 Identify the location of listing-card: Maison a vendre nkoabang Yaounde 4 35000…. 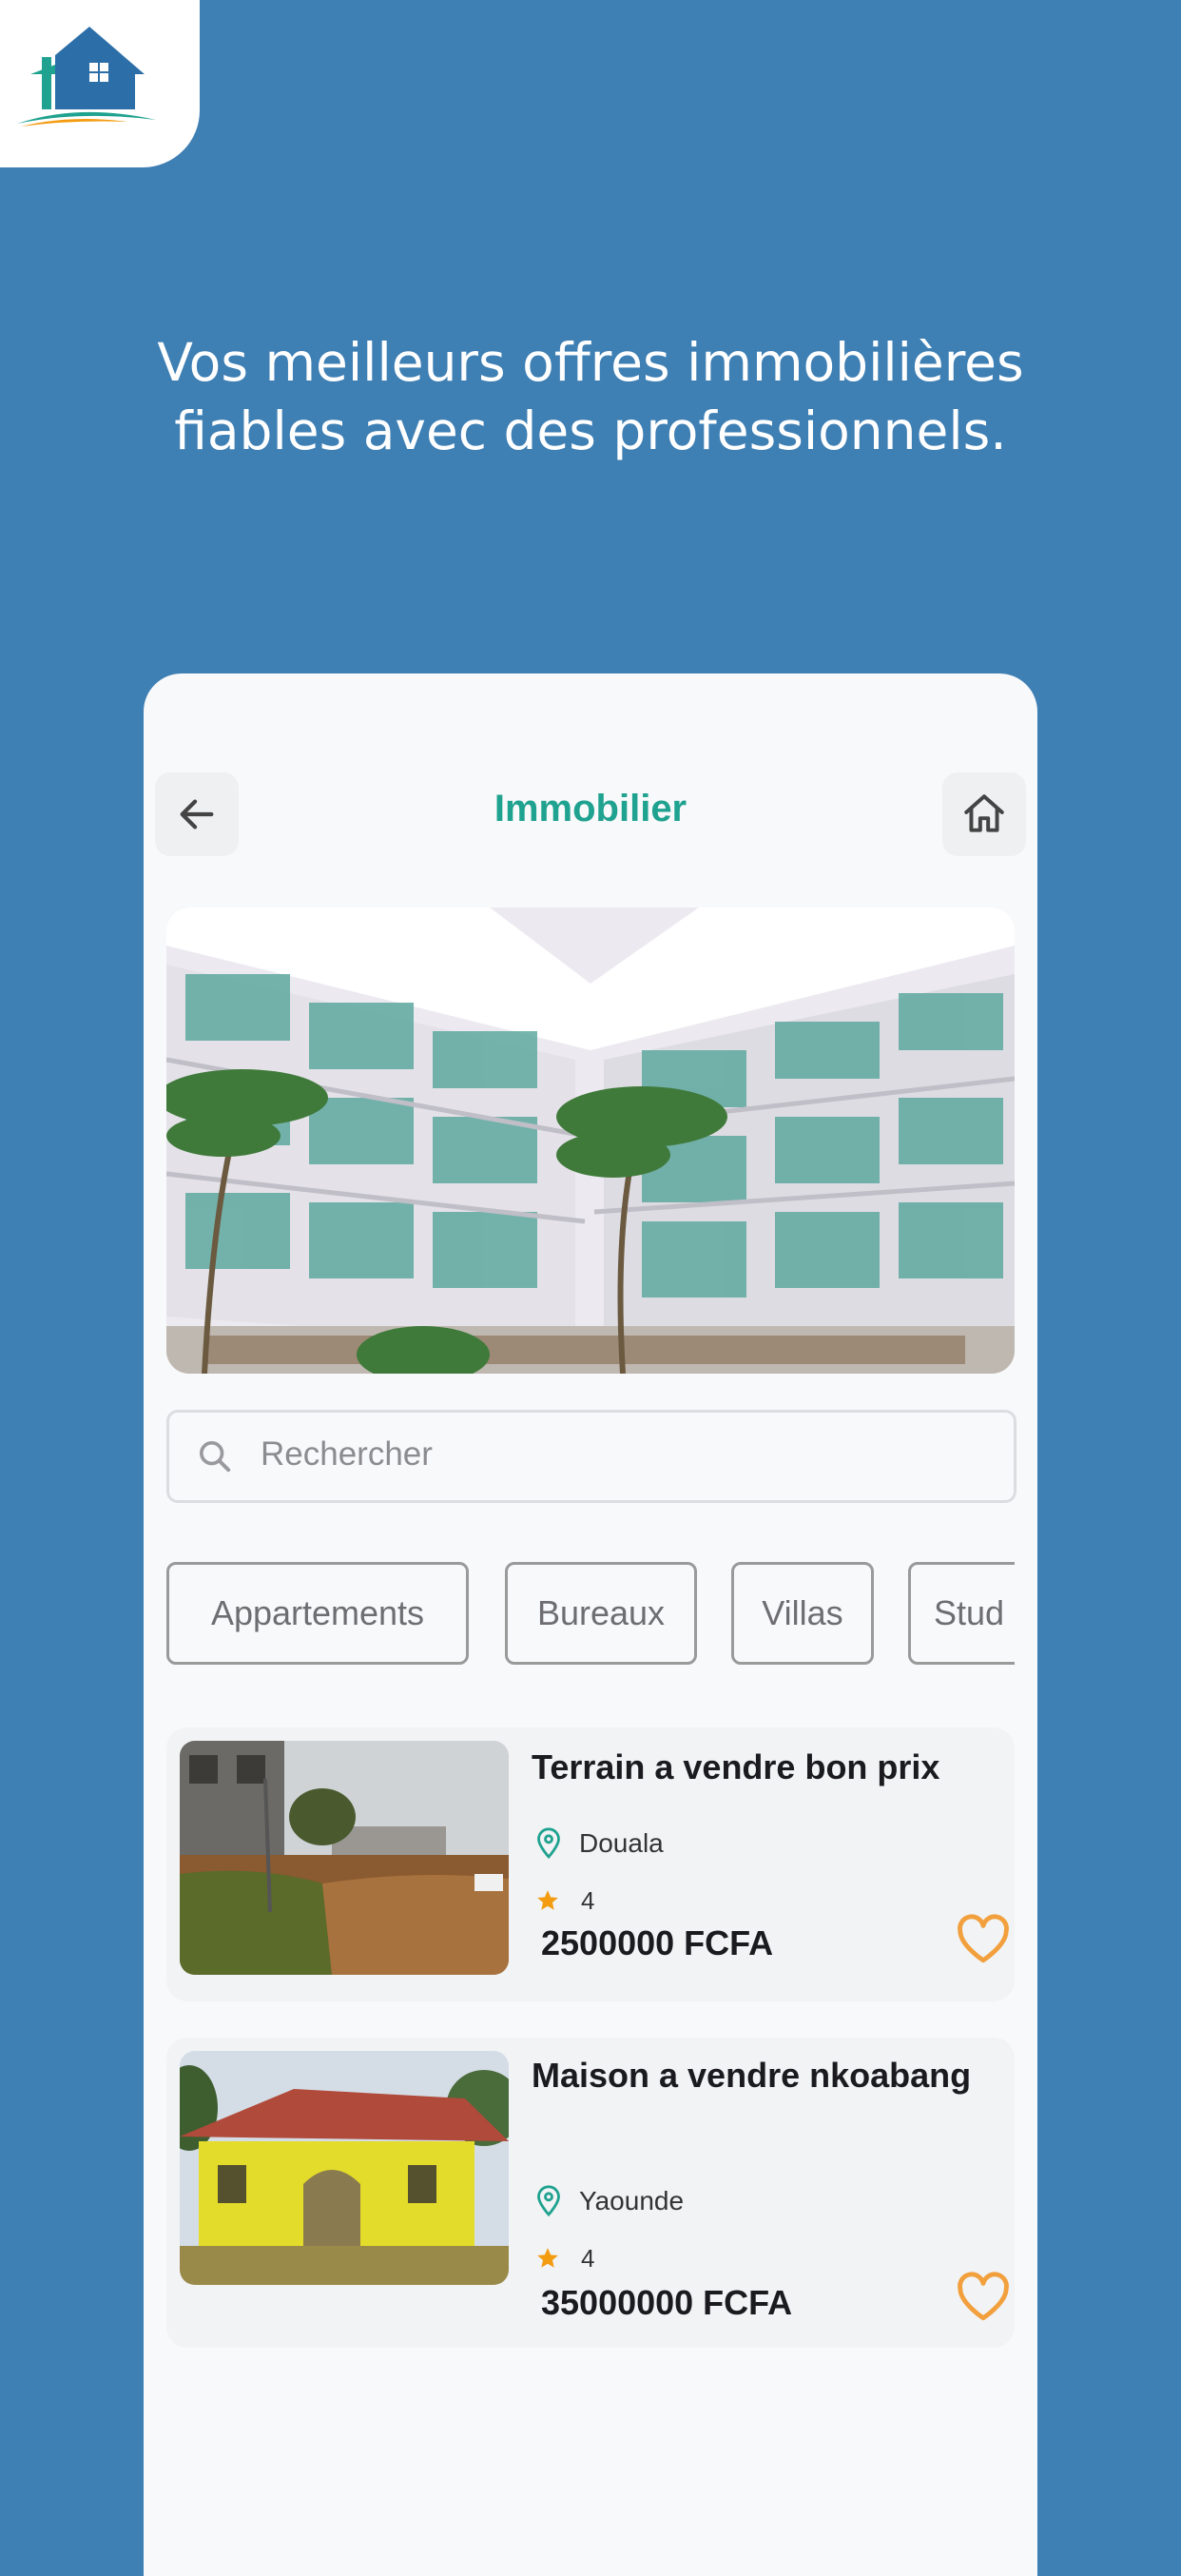
(590, 2193).